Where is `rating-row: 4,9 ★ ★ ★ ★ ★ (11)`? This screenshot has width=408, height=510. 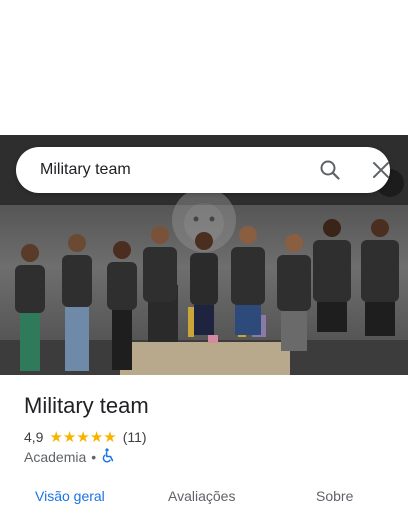 rating-row: 4,9 ★ ★ ★ ★ ★ (11) is located at coordinates (85, 437).